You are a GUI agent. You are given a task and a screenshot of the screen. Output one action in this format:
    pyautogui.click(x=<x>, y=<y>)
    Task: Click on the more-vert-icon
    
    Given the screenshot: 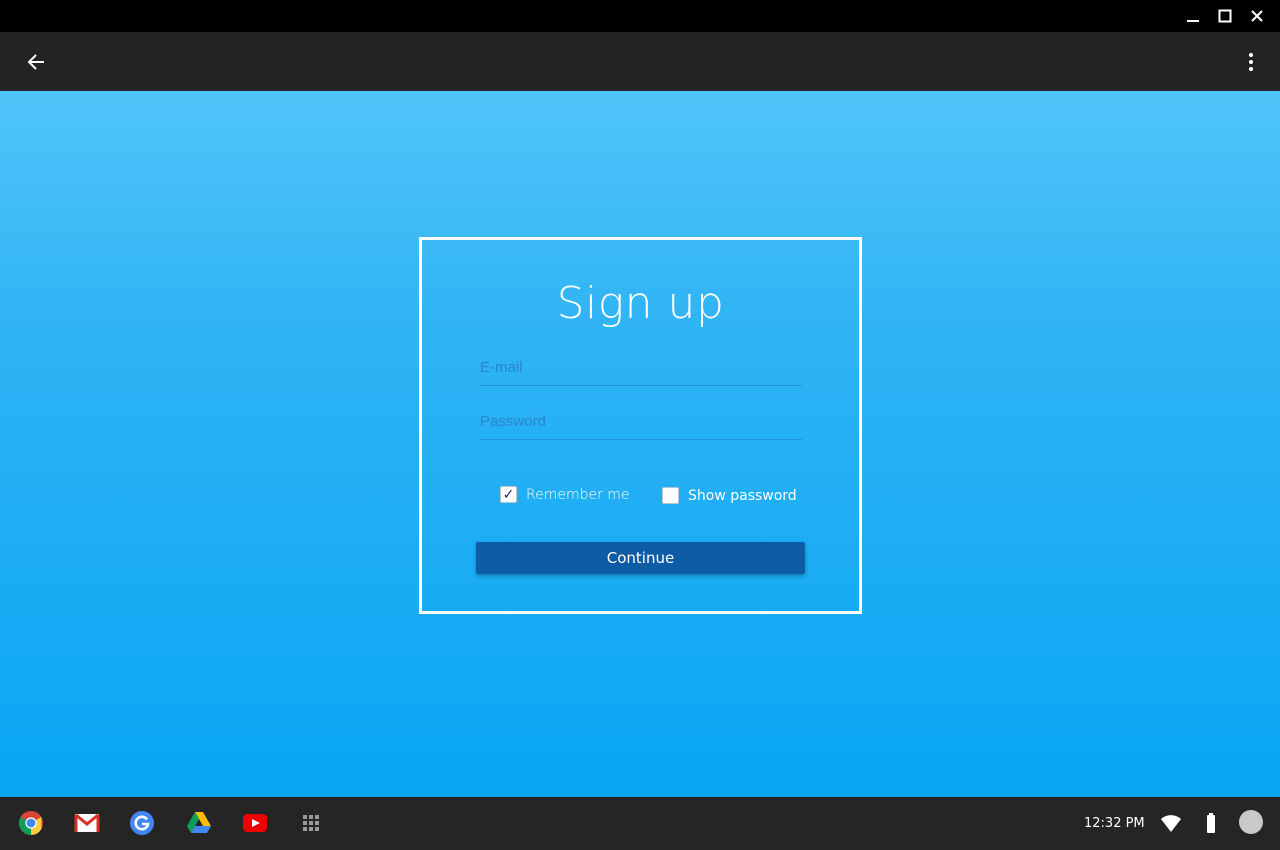 What is the action you would take?
    pyautogui.click(x=1251, y=62)
    